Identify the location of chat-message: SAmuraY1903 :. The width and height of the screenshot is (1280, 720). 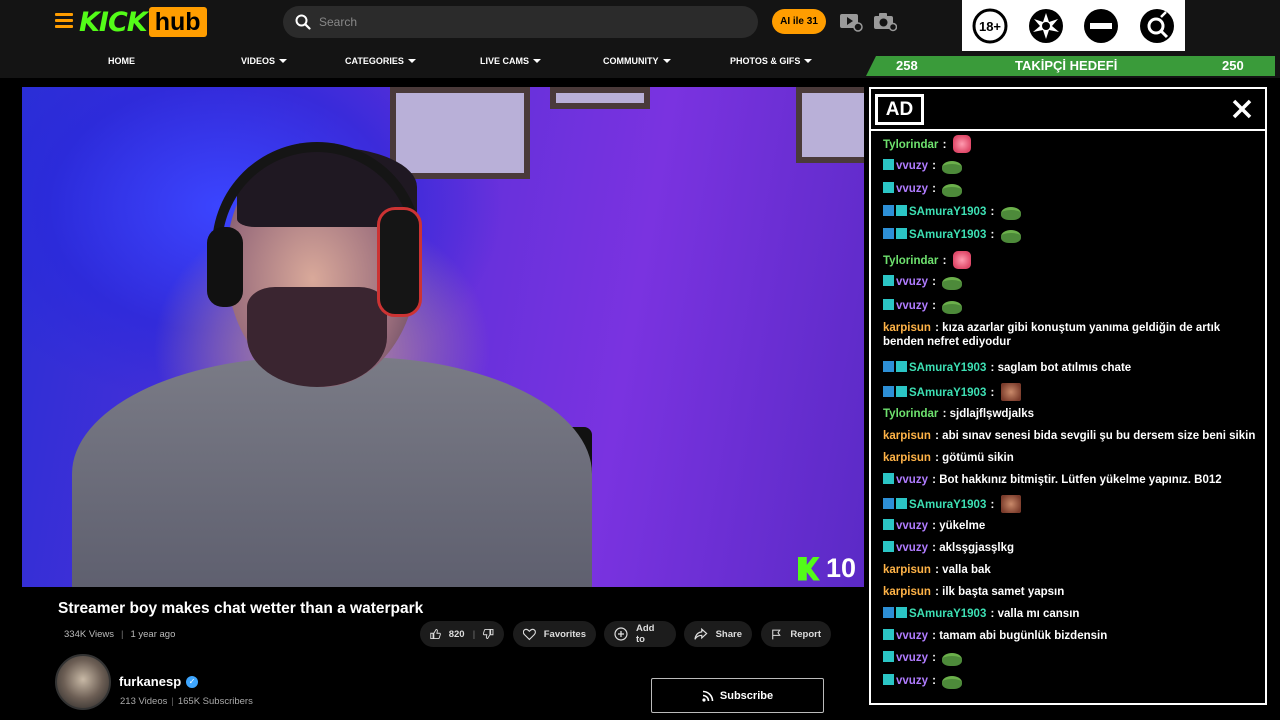
(1071, 504).